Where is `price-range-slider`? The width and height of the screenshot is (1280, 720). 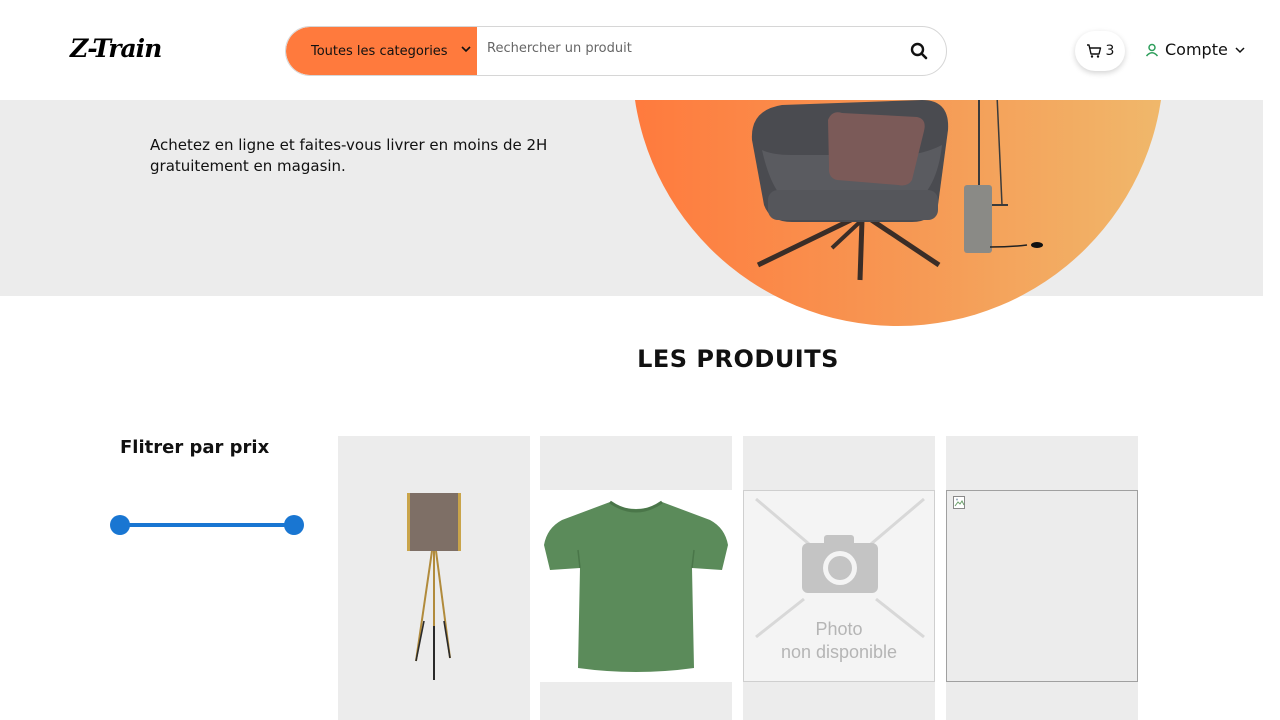
price-range-slider is located at coordinates (207, 525).